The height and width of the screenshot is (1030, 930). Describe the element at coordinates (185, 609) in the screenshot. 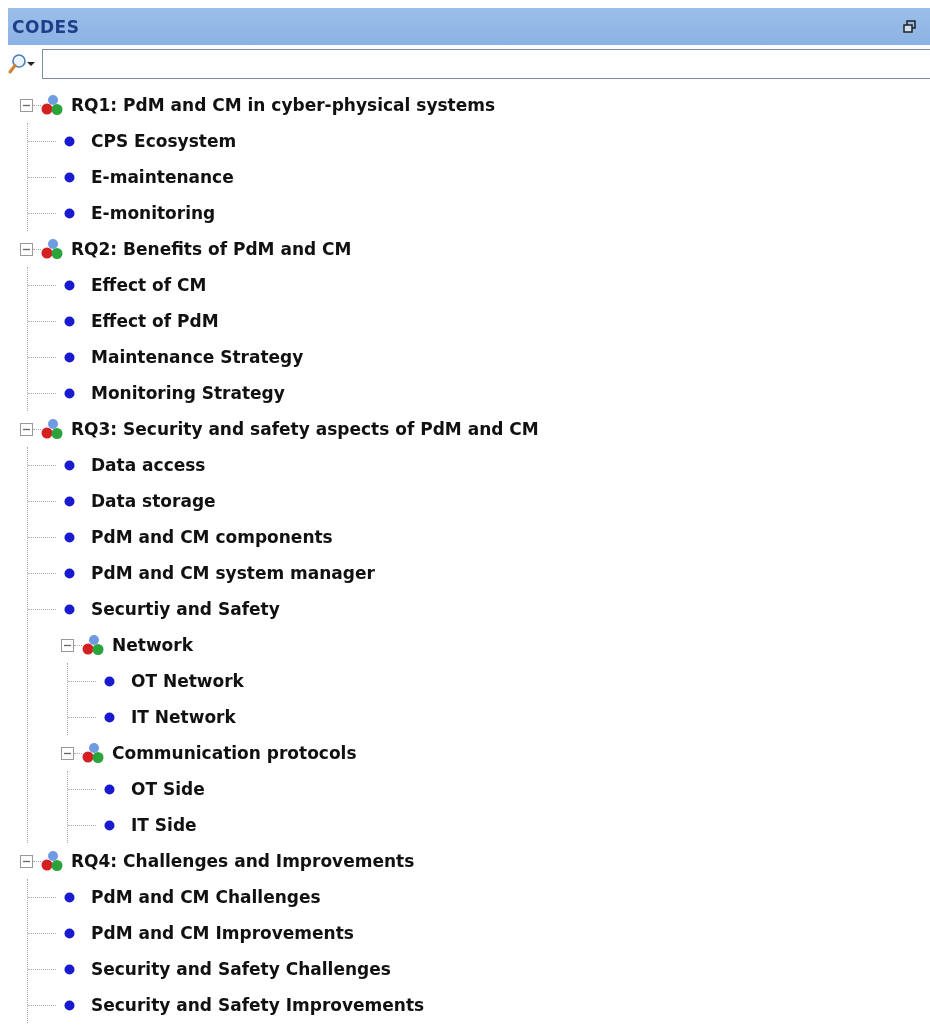

I see `code-label: Securtiy and Safety` at that location.